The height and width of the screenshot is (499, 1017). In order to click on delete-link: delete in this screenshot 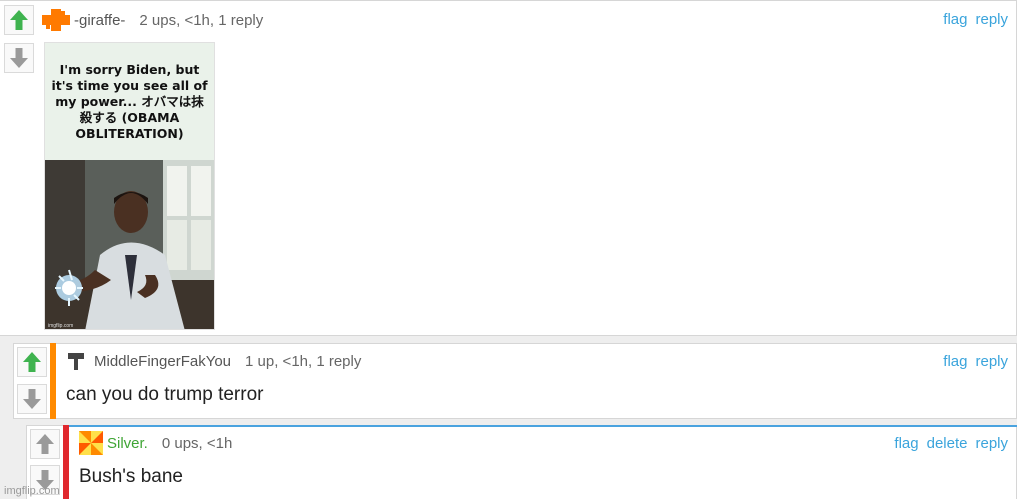, I will do `click(947, 443)`.